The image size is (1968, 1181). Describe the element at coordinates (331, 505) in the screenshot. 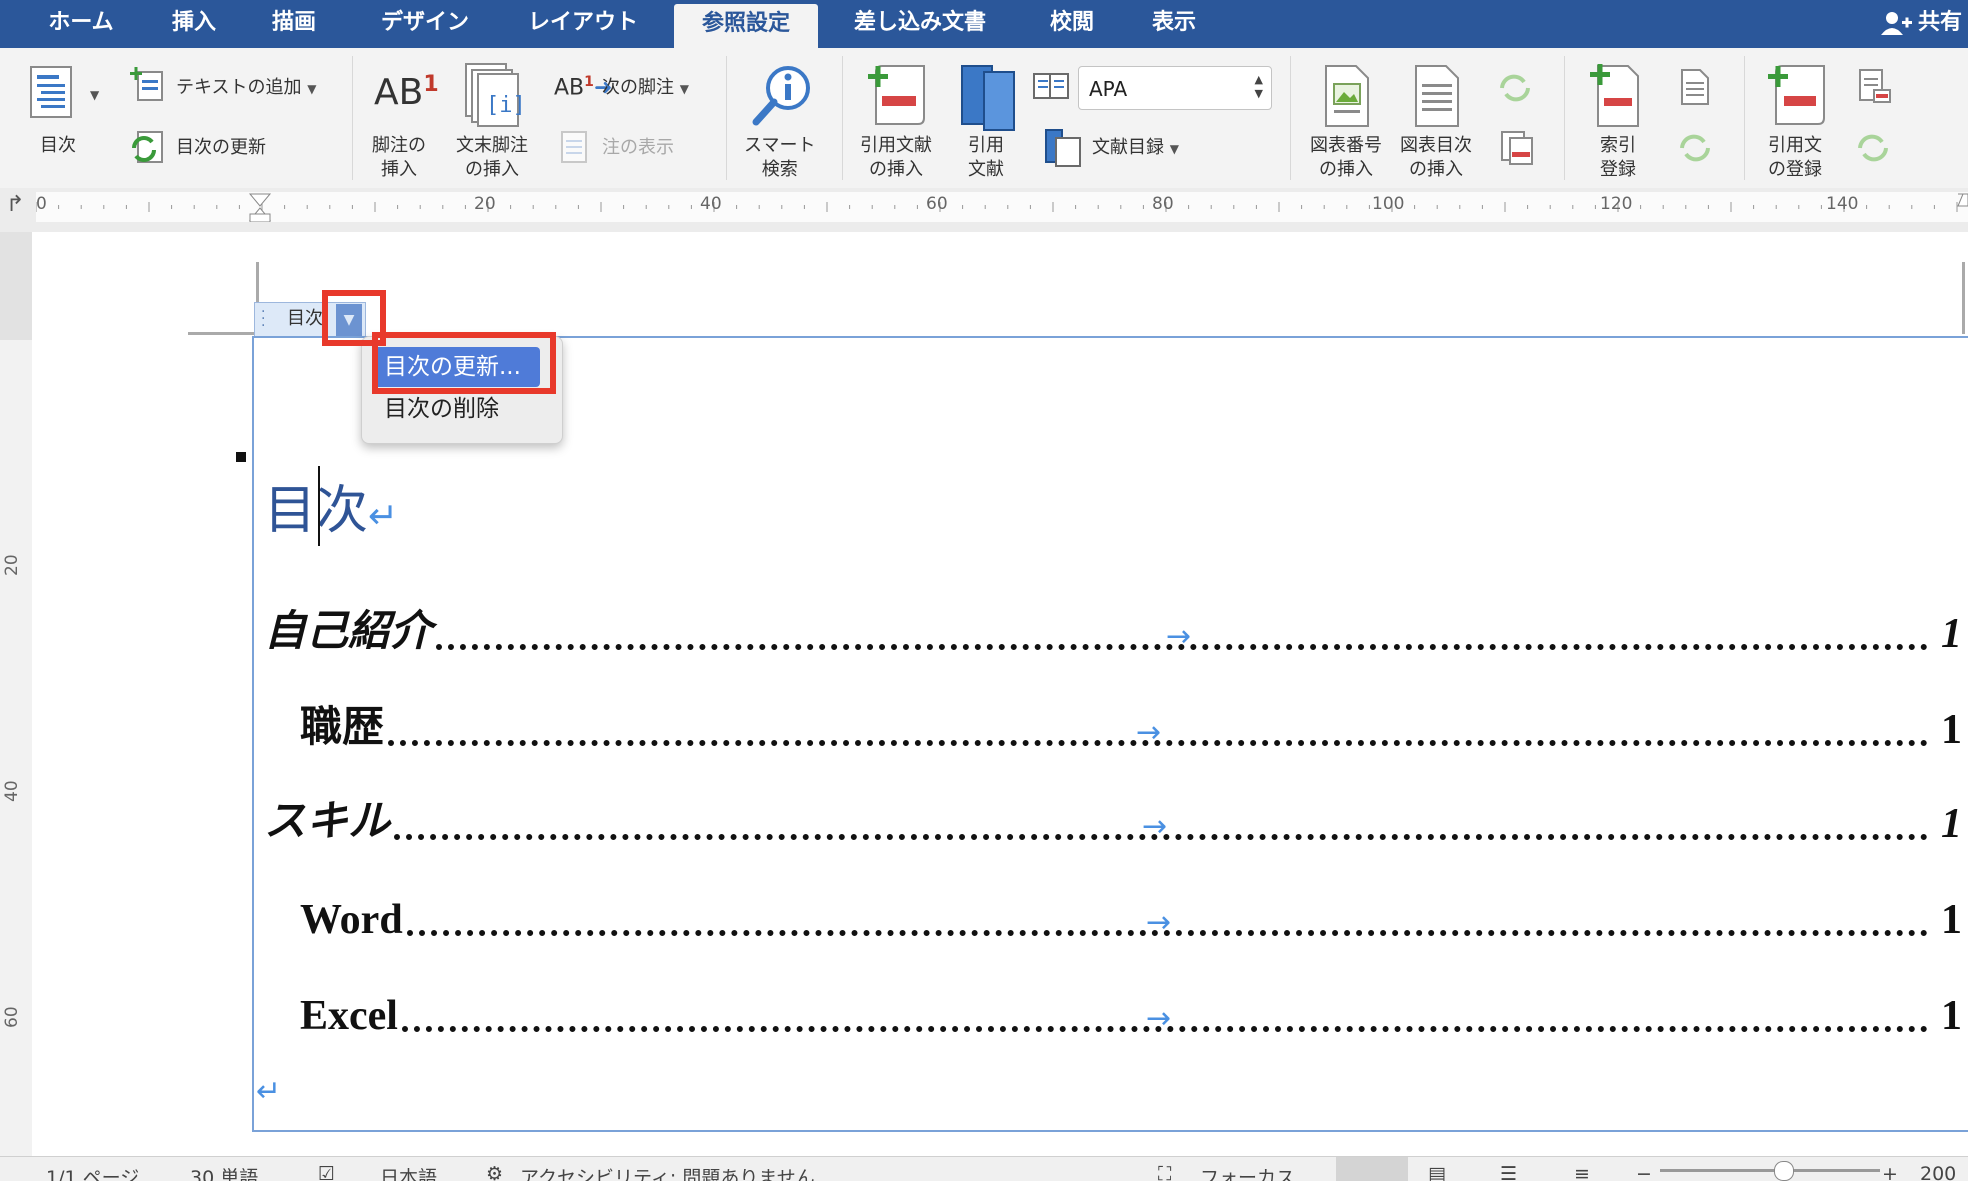

I see `toc-heading: 目次↵` at that location.